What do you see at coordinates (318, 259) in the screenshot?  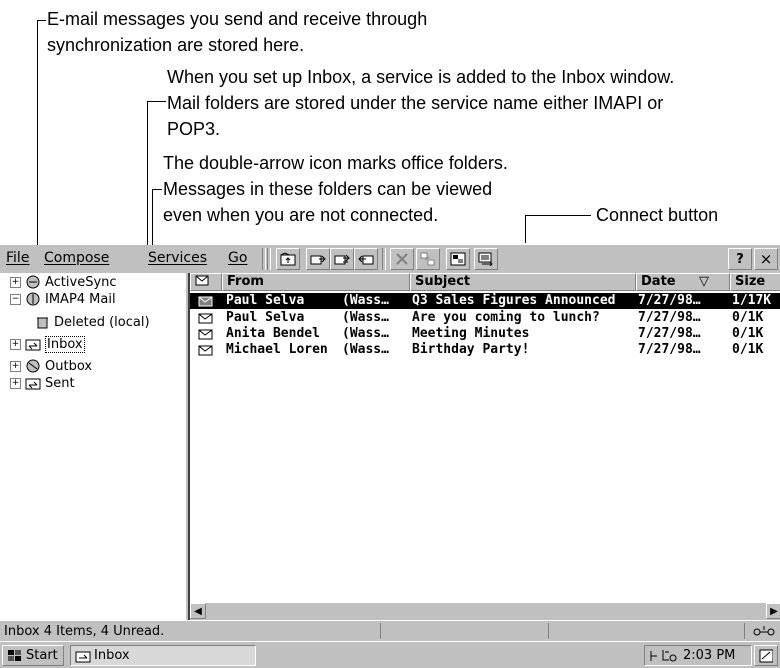 I see `reply-icon` at bounding box center [318, 259].